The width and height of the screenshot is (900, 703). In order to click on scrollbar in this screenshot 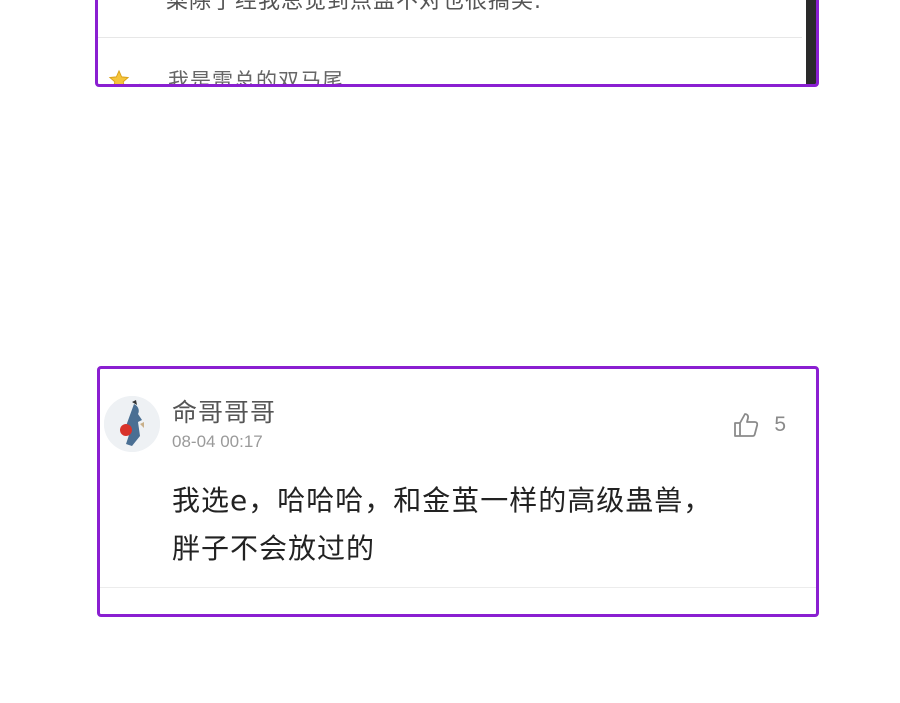, I will do `click(811, 42)`.